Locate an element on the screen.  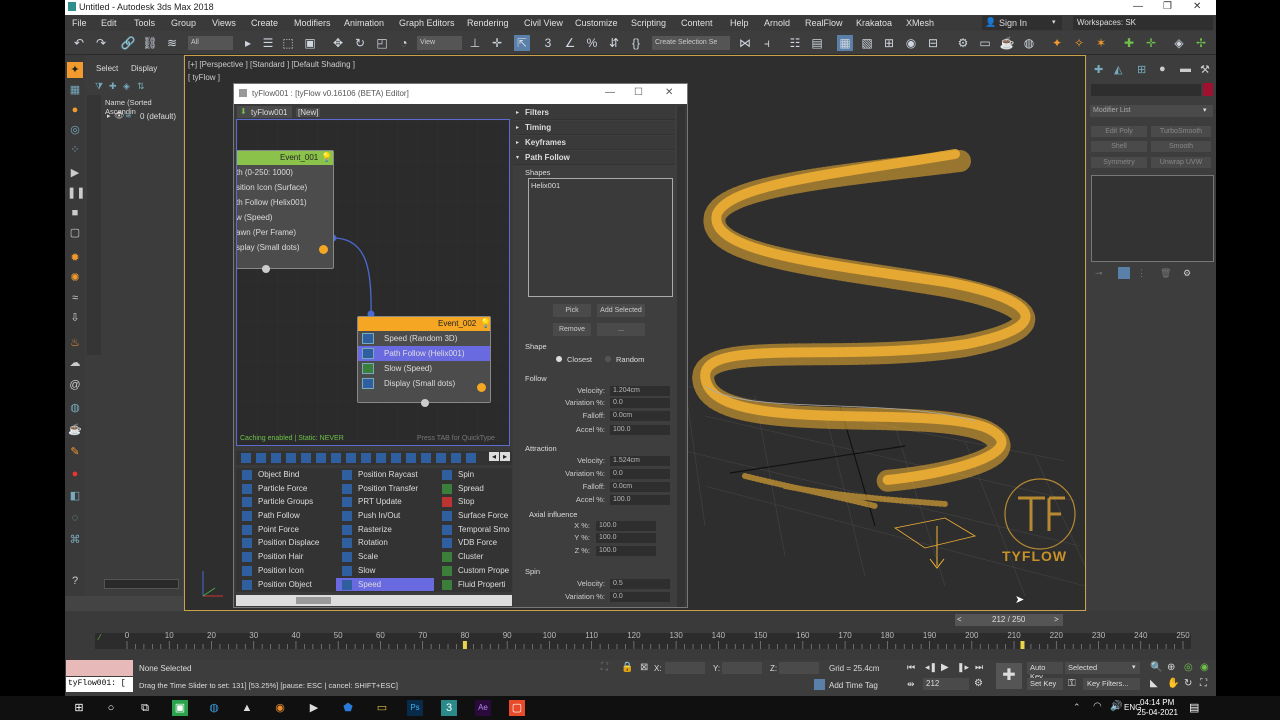
snaps-icon: 3 is located at coordinates (548, 43).